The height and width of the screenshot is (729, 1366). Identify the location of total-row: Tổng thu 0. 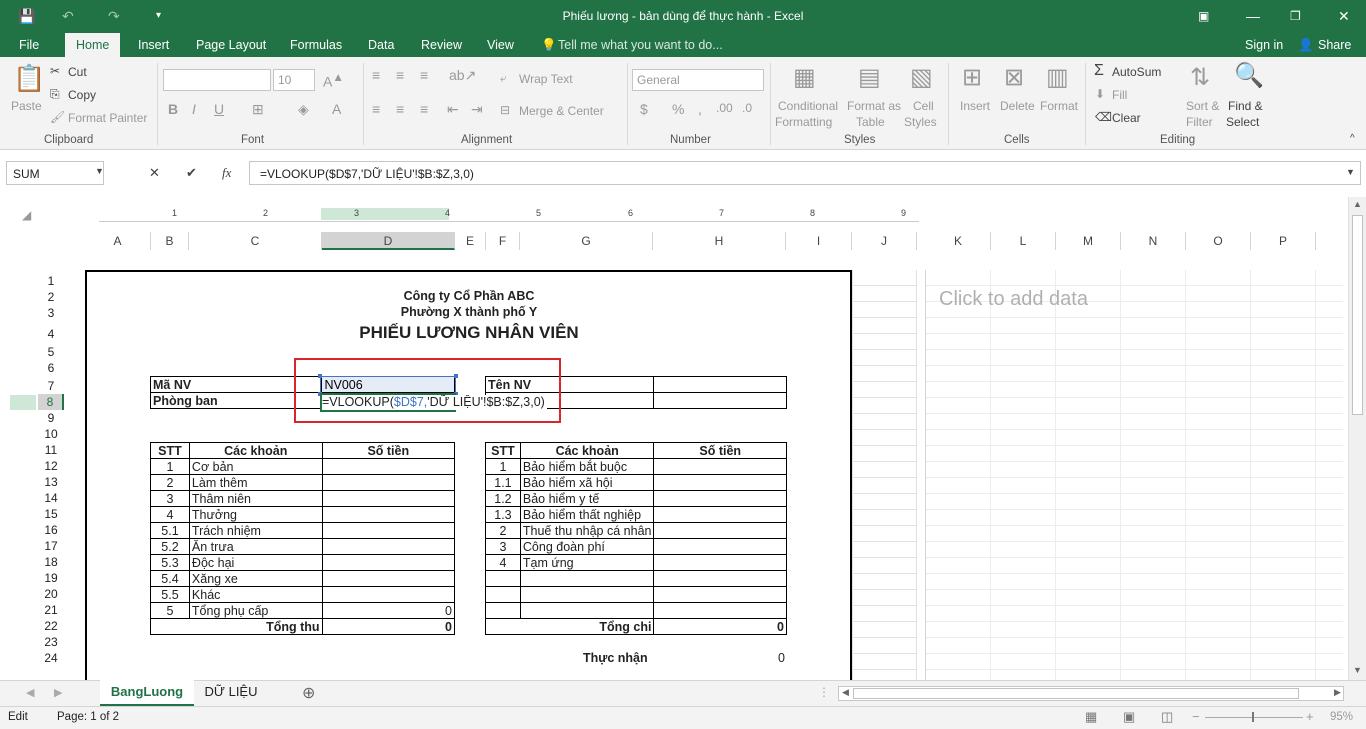
(303, 626).